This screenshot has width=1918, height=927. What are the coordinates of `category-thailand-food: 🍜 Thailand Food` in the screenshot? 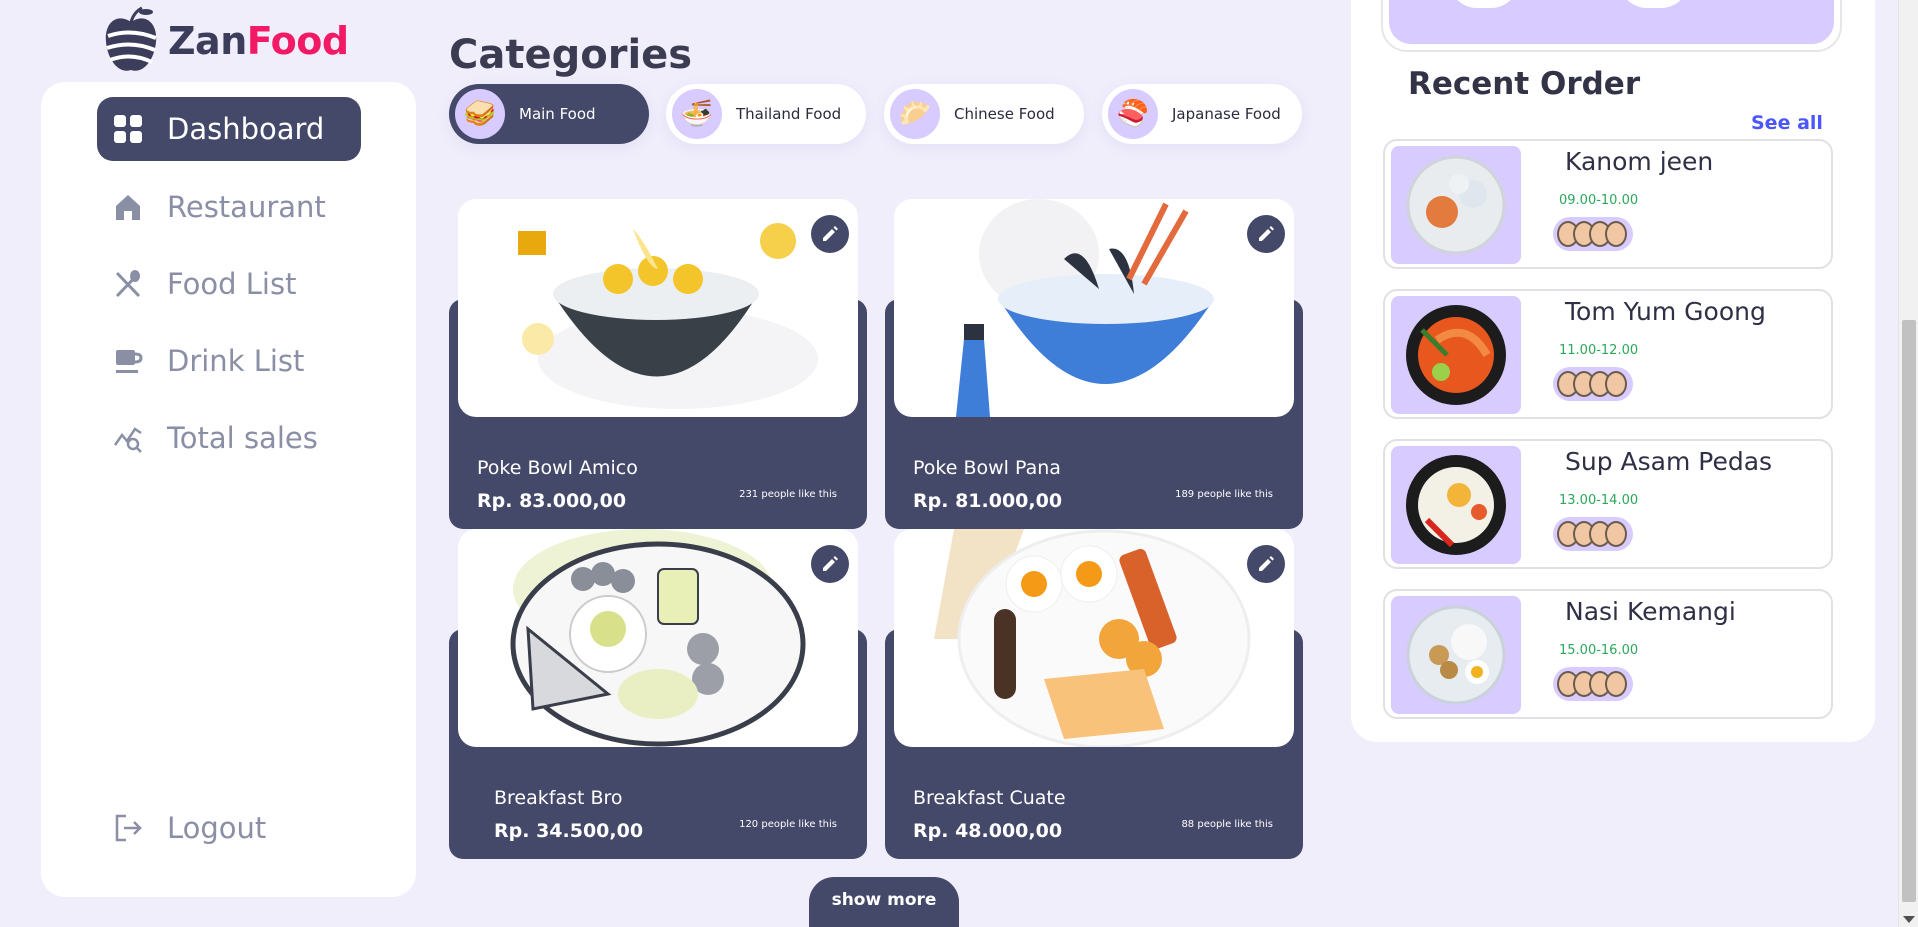 It's located at (766, 114).